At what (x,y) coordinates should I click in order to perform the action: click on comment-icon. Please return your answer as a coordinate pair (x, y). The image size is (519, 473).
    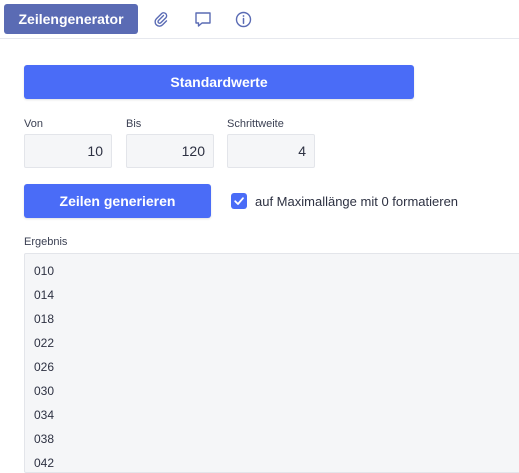
    Looking at the image, I should click on (203, 19).